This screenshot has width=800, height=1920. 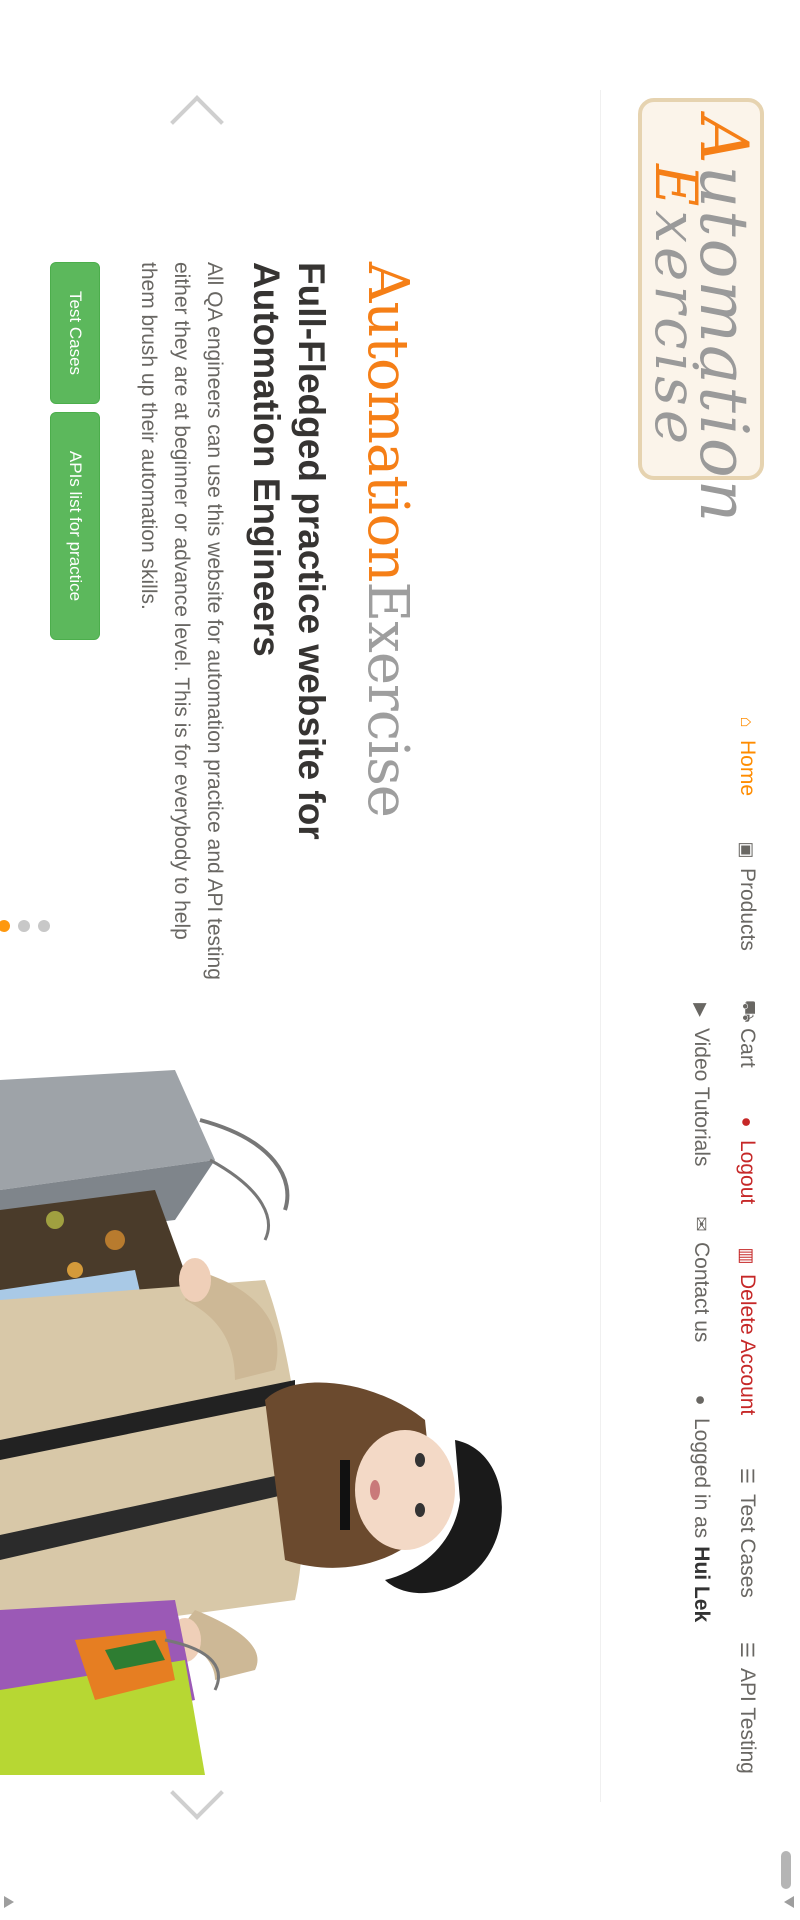 I want to click on logged-in-status: ● Logged in as Hui Lek, so click(x=701, y=1506).